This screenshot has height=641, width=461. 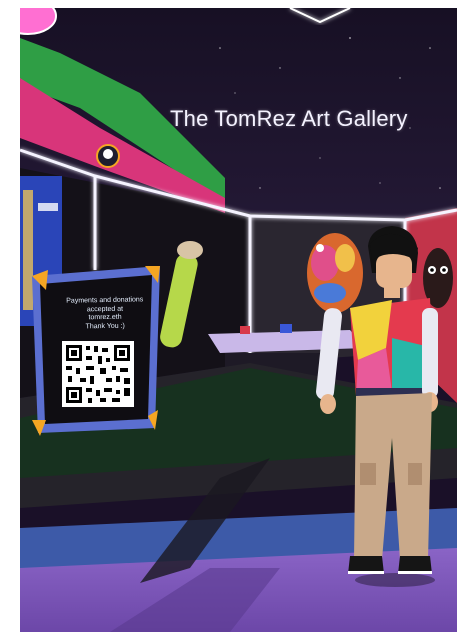 I want to click on sign-line-1: Payments and donations, so click(x=105, y=300).